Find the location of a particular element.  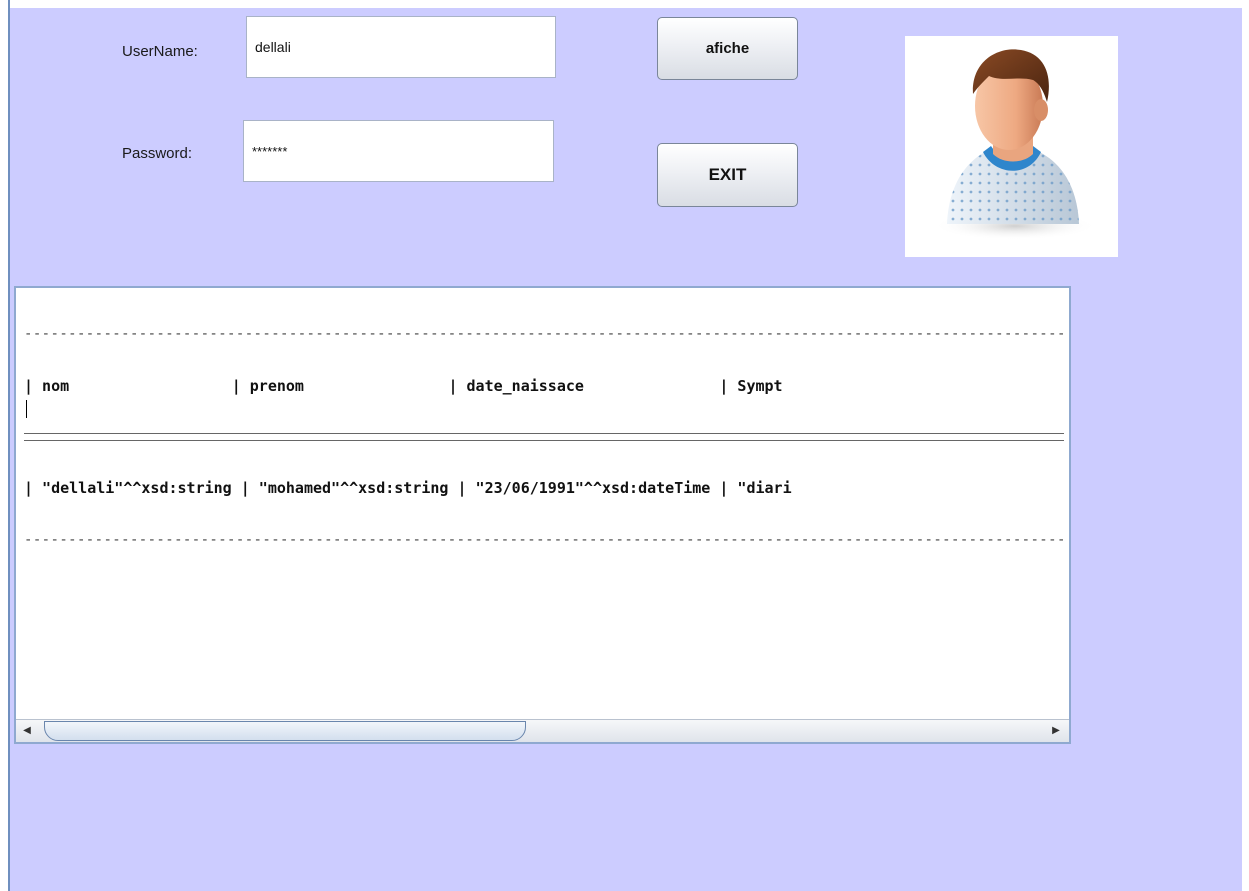

username-label: UserName: is located at coordinates (160, 51).